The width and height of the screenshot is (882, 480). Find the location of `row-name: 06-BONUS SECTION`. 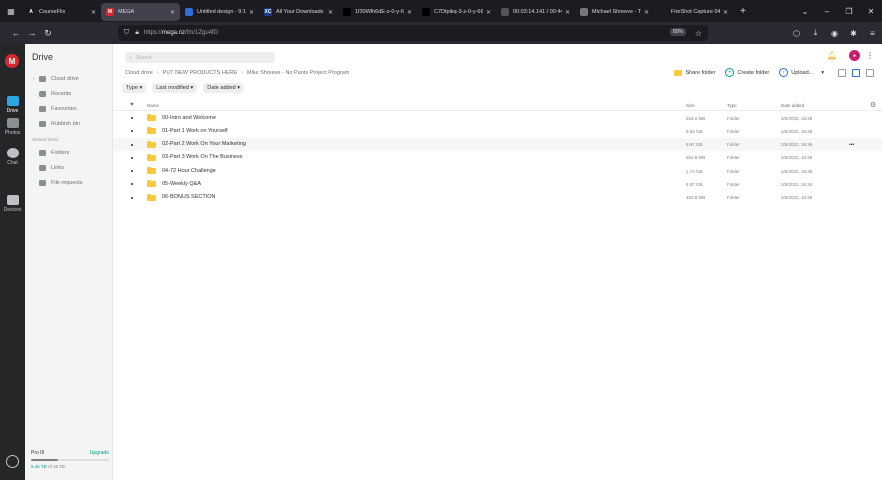

row-name: 06-BONUS SECTION is located at coordinates (188, 197).